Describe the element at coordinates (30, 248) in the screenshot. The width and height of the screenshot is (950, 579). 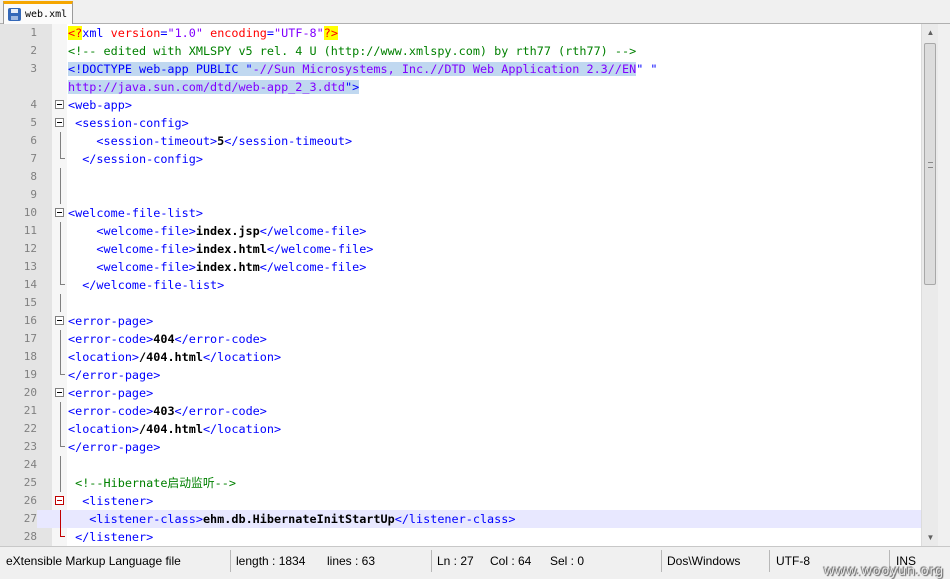
I see `line-number: 12` at that location.